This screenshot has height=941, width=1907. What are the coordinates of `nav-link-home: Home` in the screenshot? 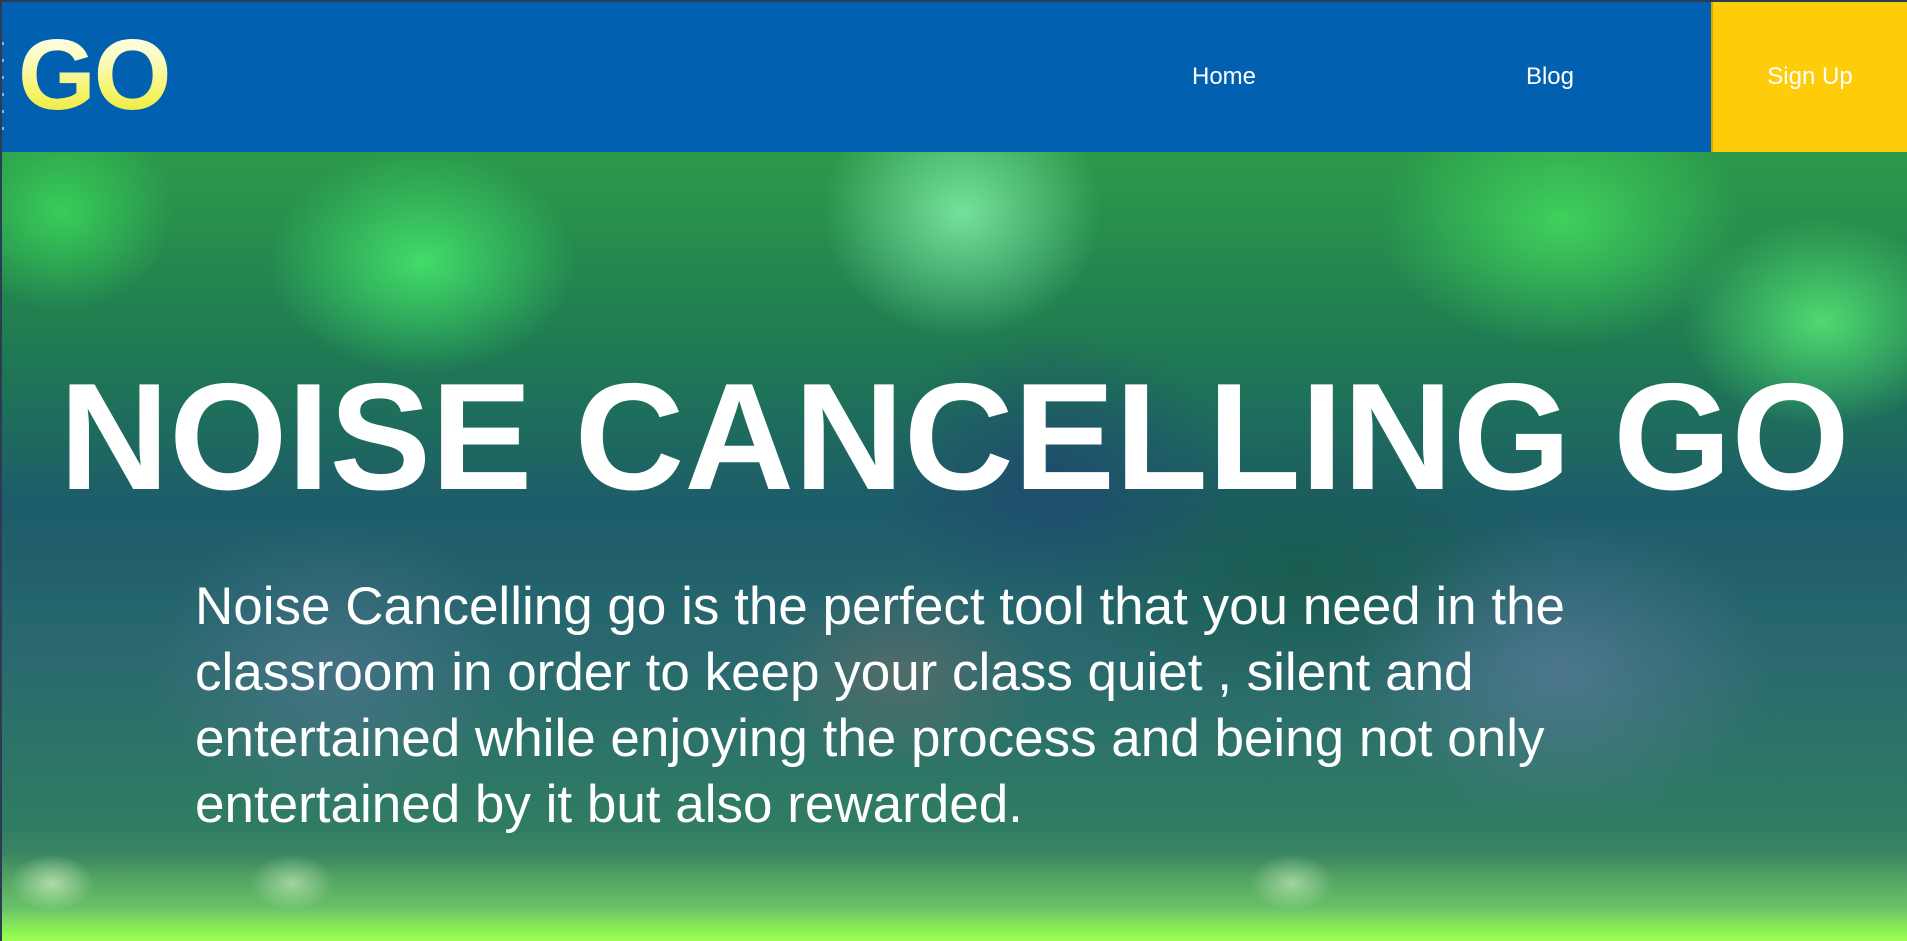 It's located at (1224, 77).